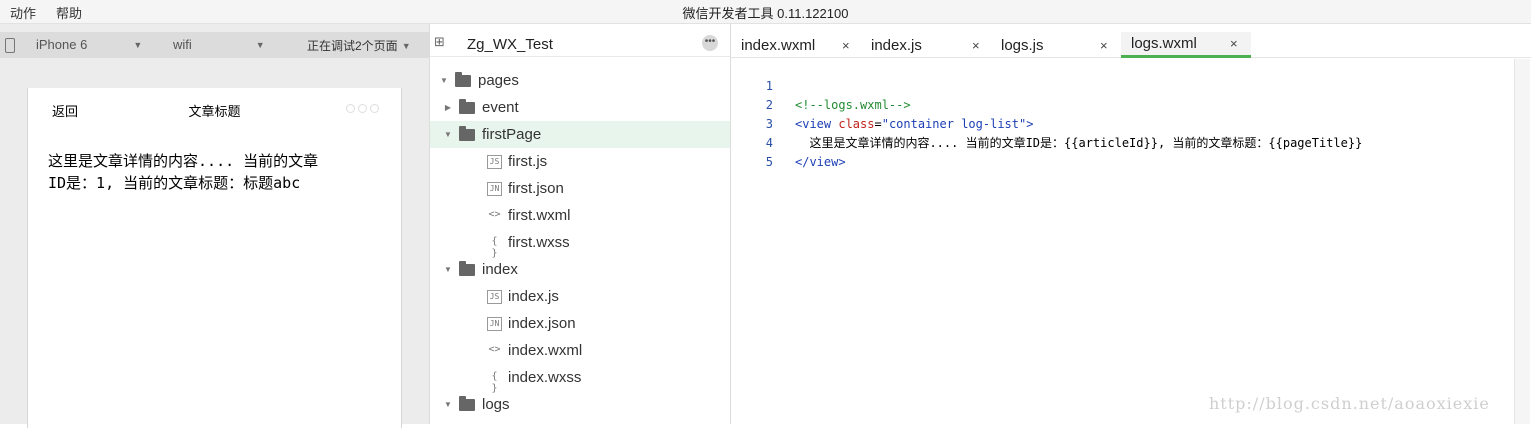 The height and width of the screenshot is (428, 1531). I want to click on project-tree-icon: ⊞, so click(439, 42).